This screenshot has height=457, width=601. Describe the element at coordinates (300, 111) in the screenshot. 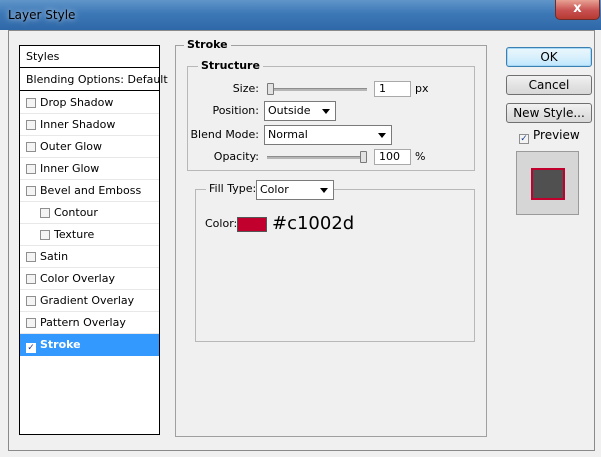

I see `position-select: Outside` at that location.